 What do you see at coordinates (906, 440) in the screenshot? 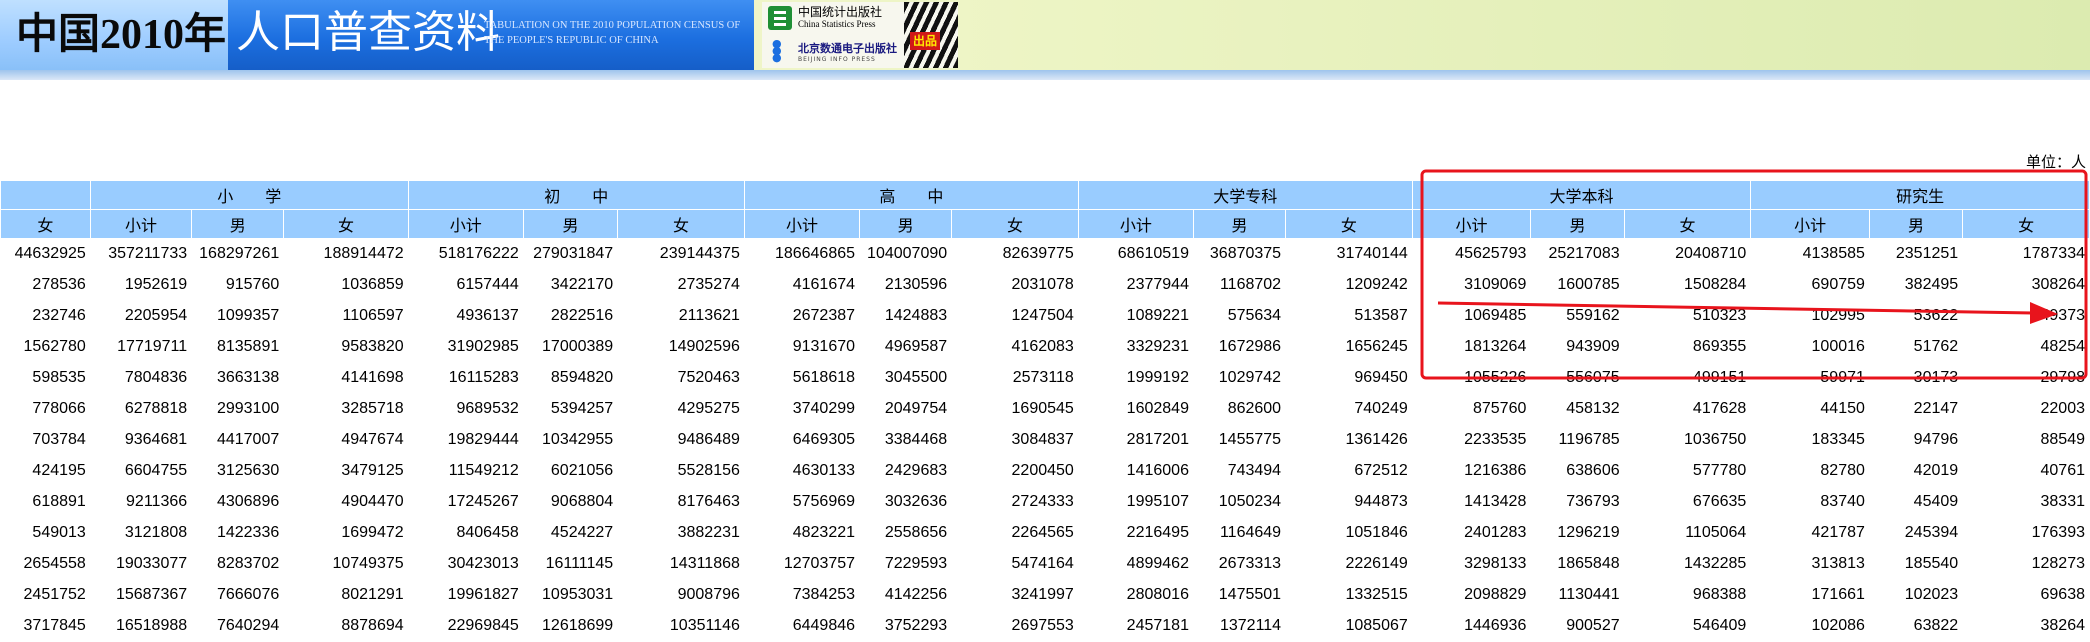
I see `table-cell: 3384468` at bounding box center [906, 440].